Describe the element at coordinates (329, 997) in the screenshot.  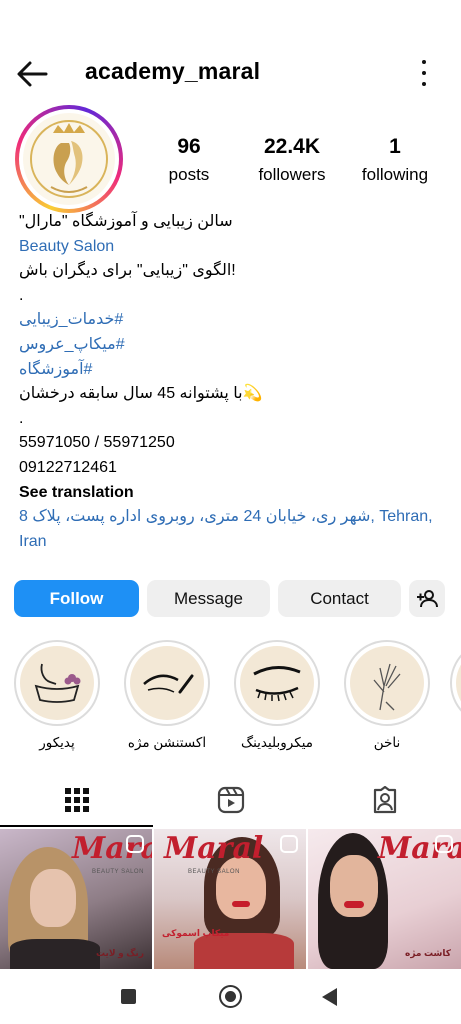
I see `back-triangle-icon` at that location.